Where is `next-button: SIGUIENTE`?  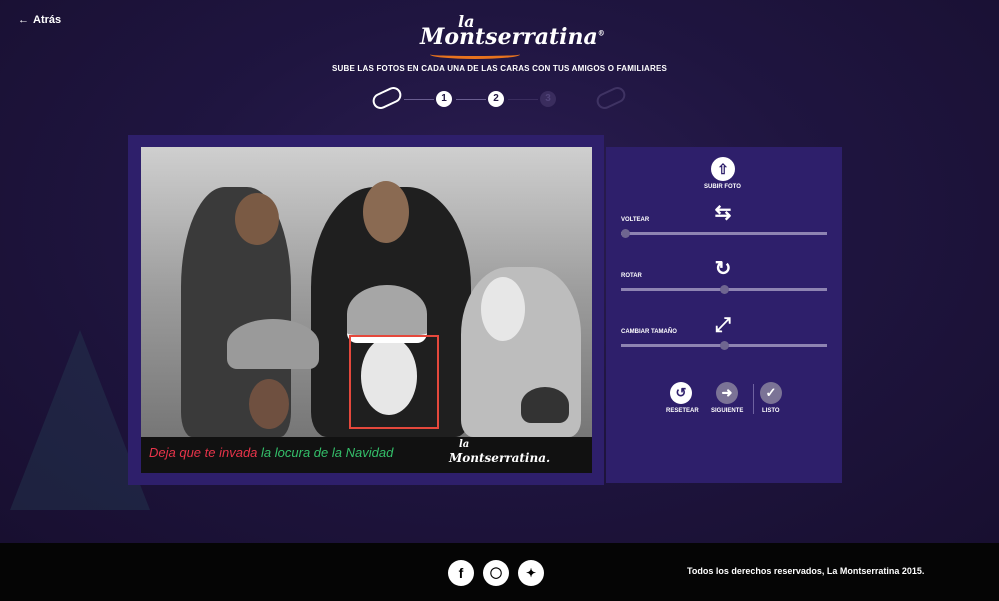
next-button: SIGUIENTE is located at coordinates (727, 411).